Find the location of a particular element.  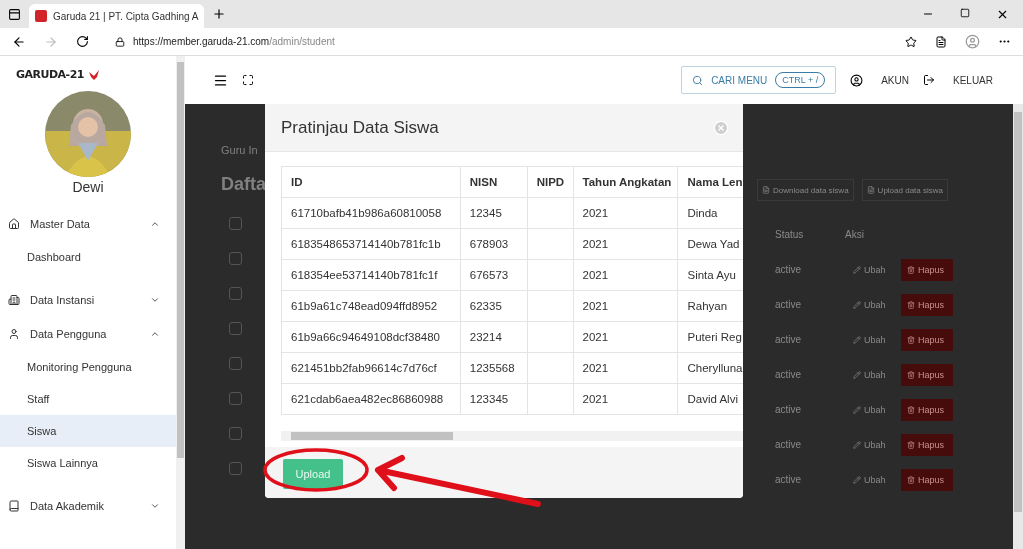

menu-group: Master Data is located at coordinates (88, 224).